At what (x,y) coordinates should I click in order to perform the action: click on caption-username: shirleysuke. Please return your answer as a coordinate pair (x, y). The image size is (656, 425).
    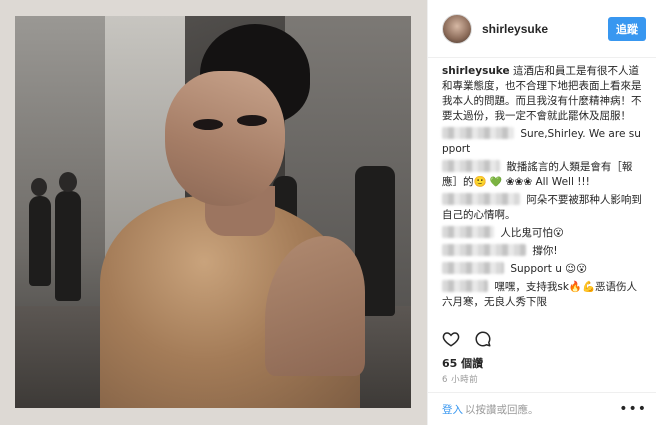
    Looking at the image, I should click on (476, 71).